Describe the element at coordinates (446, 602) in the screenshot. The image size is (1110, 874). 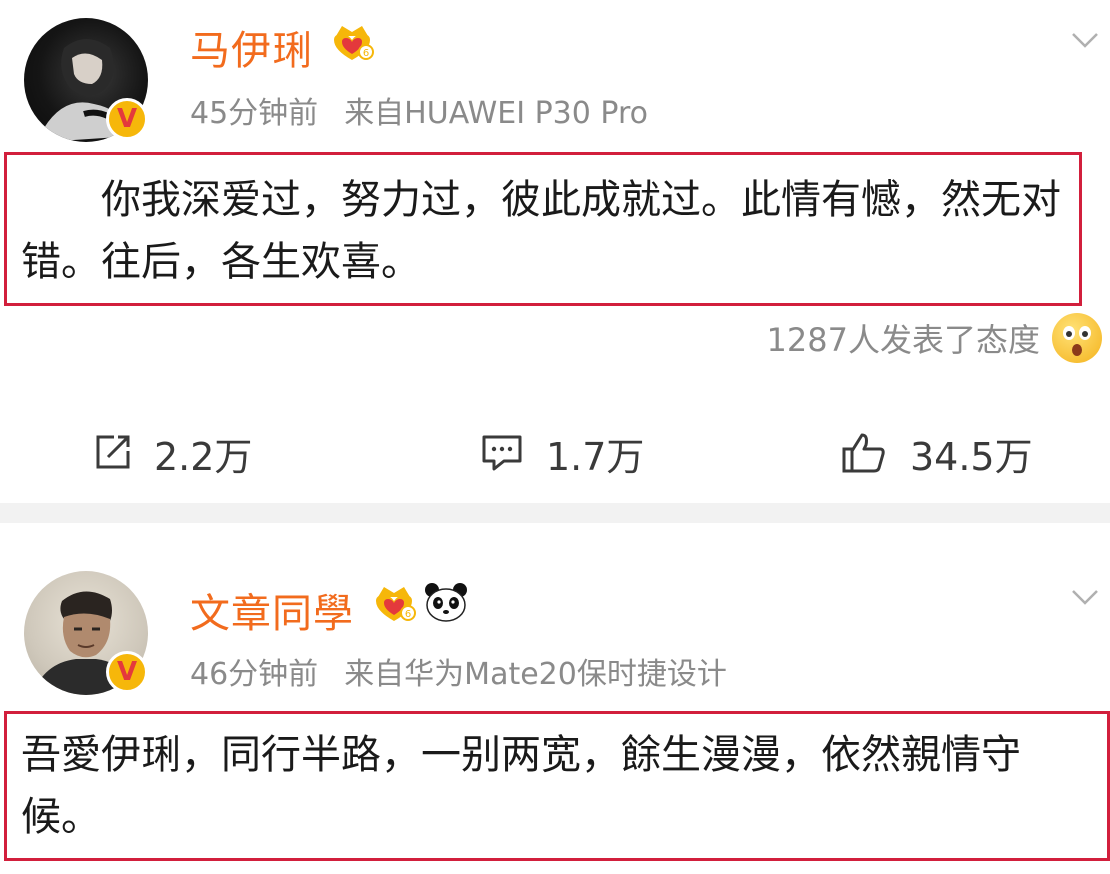
I see `panda-emoji-icon` at that location.